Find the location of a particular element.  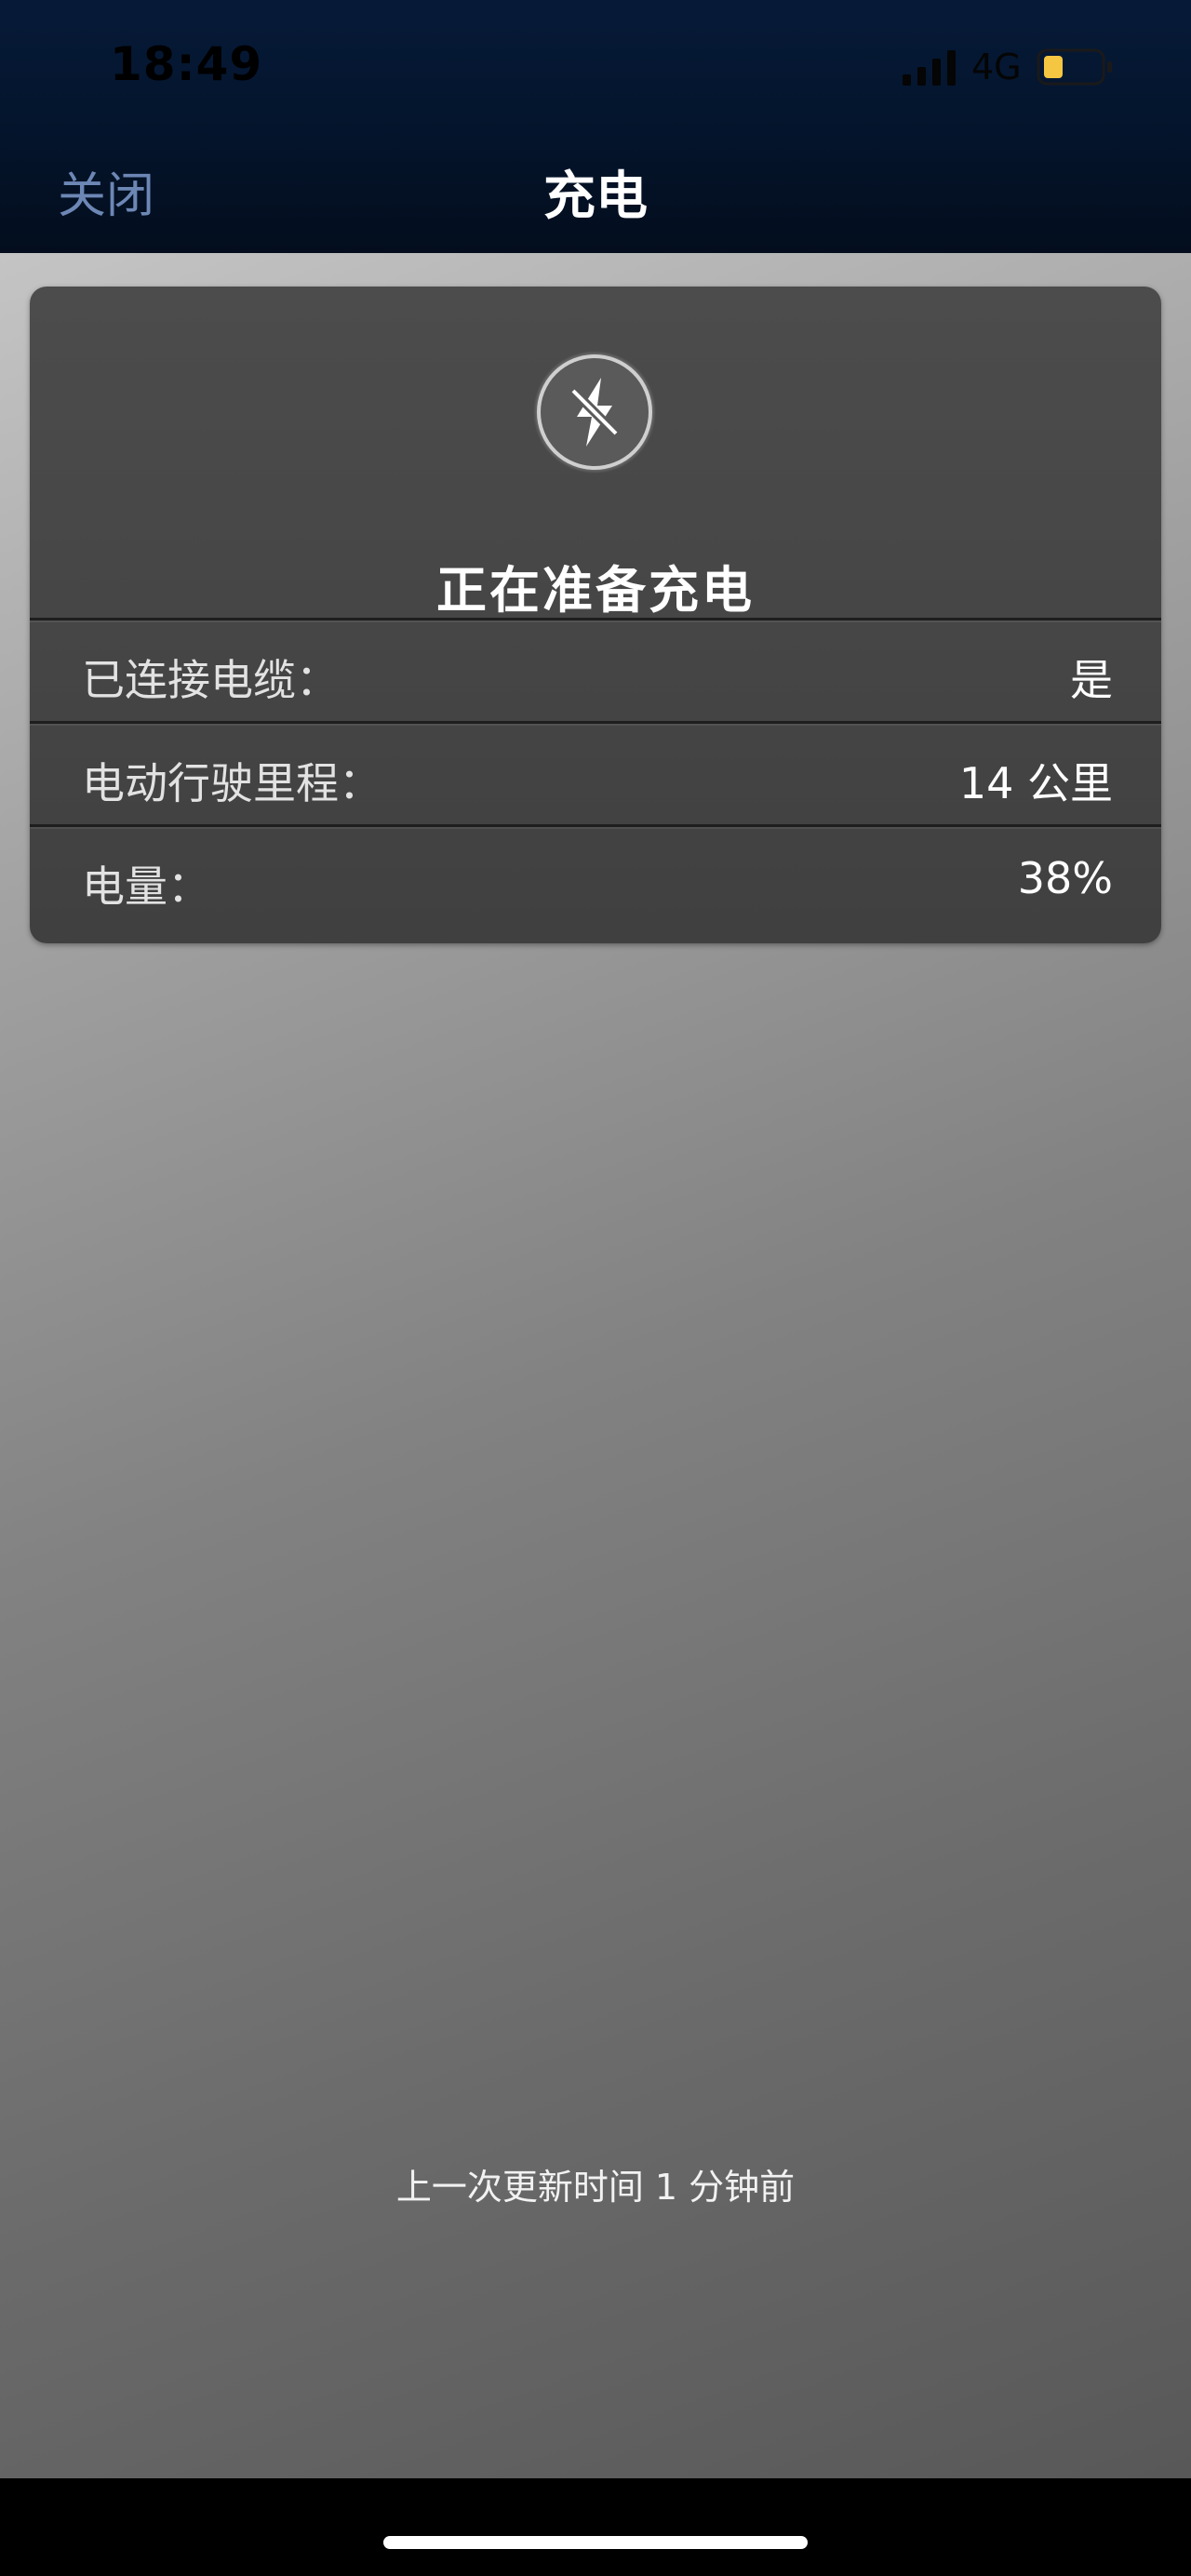

signal-icon is located at coordinates (929, 68).